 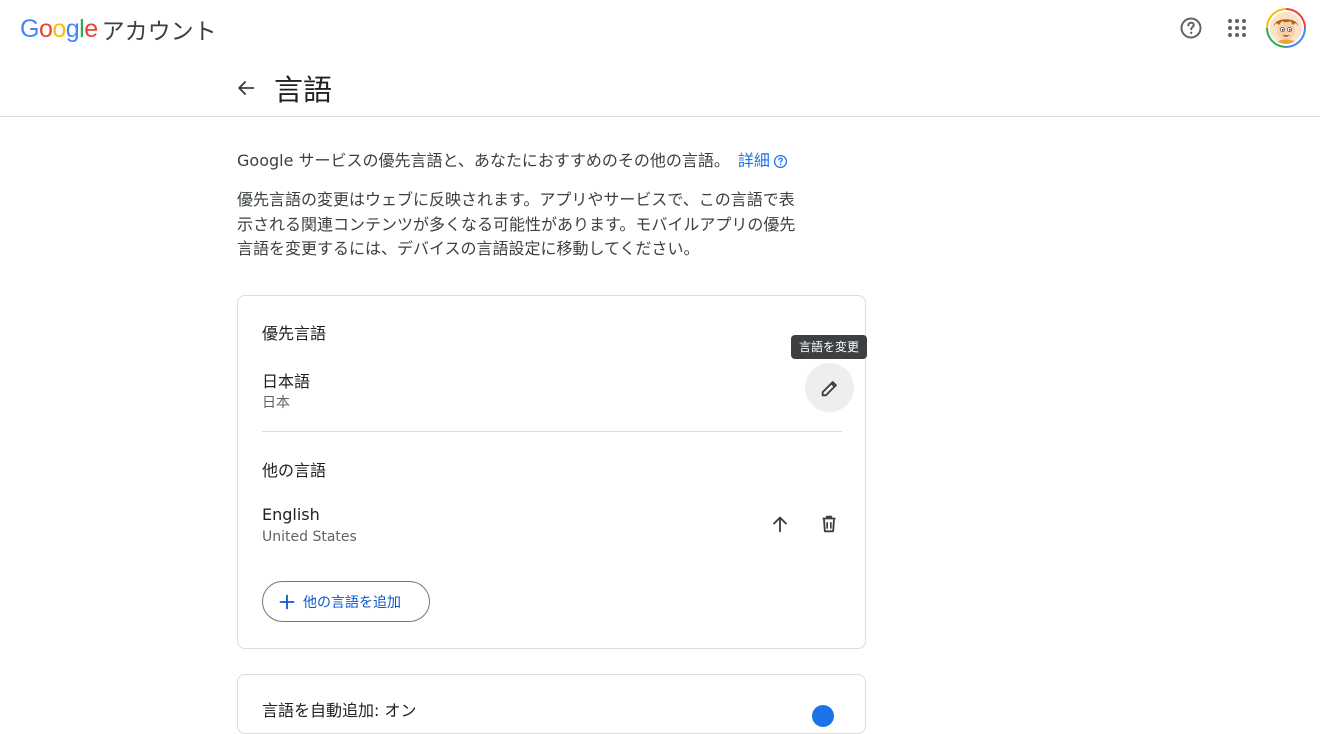 What do you see at coordinates (483, 160) in the screenshot?
I see `intro-text: Google サービスの優先言語と、あなたにおすすめのその他の言語。` at bounding box center [483, 160].